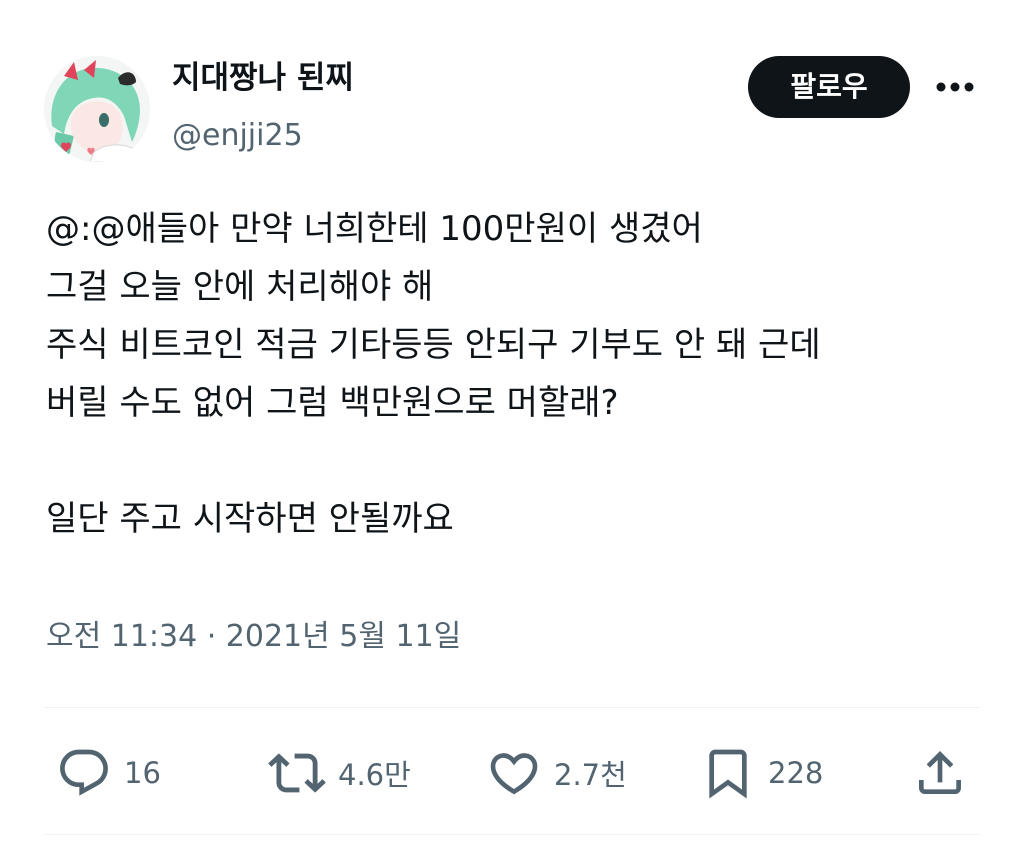 This screenshot has width=1024, height=846. I want to click on bookmark-button: 228, so click(761, 773).